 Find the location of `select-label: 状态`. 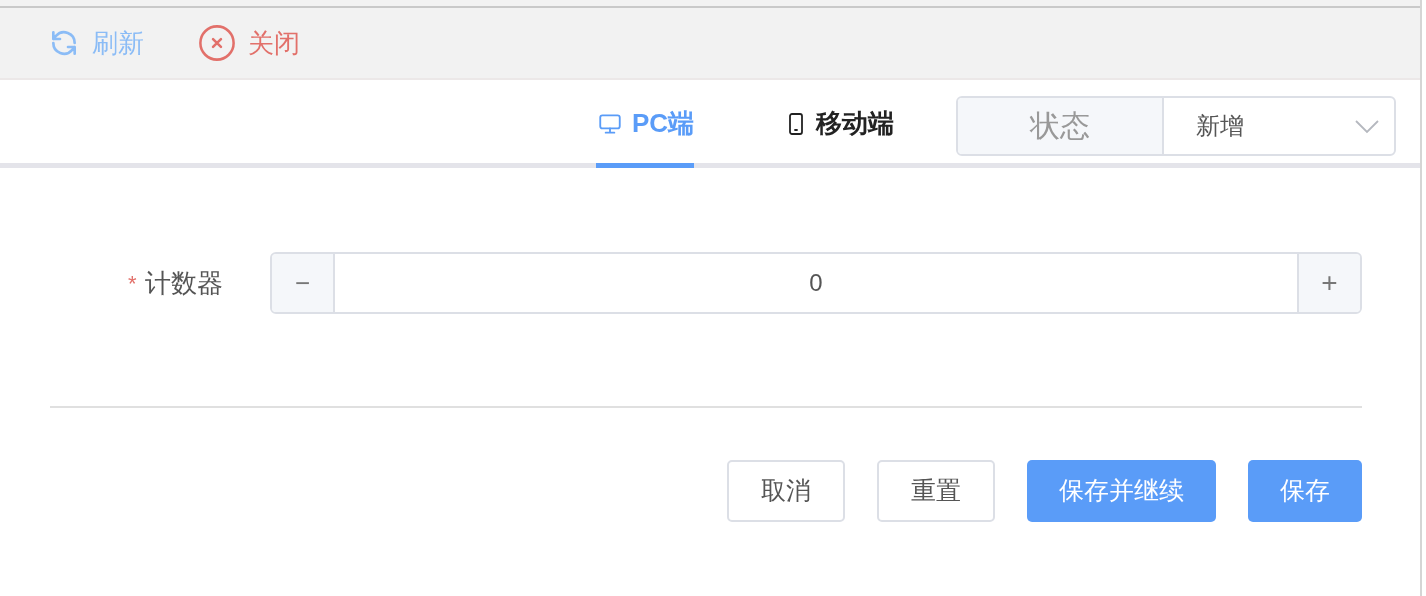

select-label: 状态 is located at coordinates (1061, 125).